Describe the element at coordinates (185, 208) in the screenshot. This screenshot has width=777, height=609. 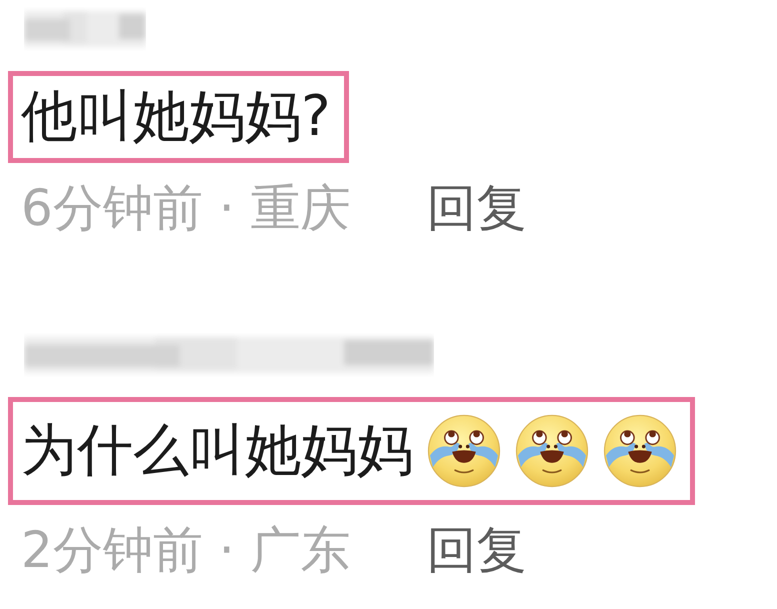
I see `comment-time-location: 6分钟前 · 重庆` at that location.